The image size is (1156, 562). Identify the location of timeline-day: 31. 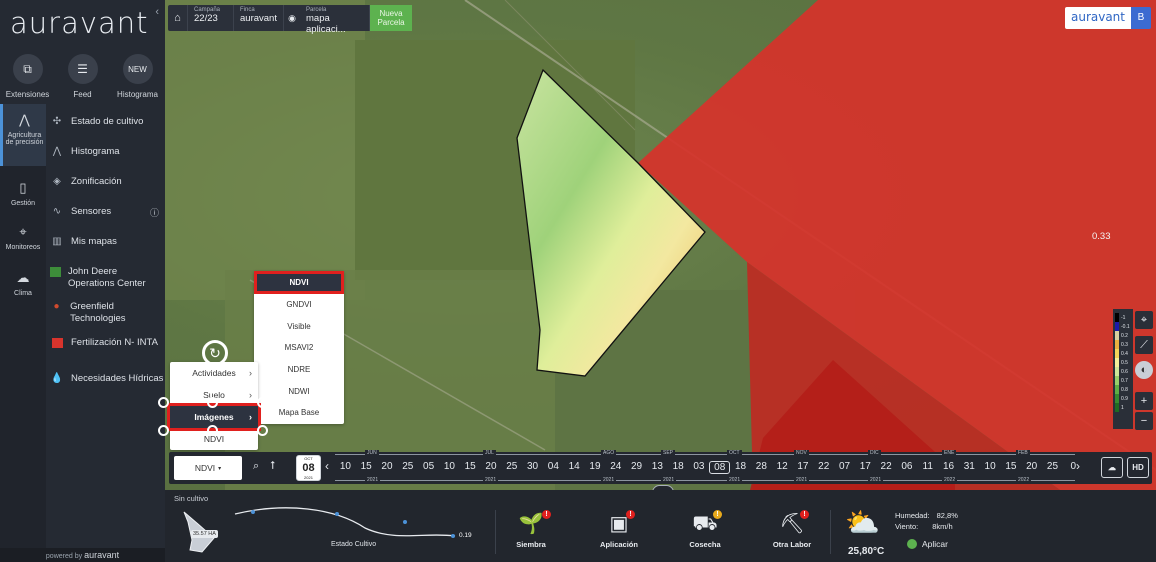
(969, 467).